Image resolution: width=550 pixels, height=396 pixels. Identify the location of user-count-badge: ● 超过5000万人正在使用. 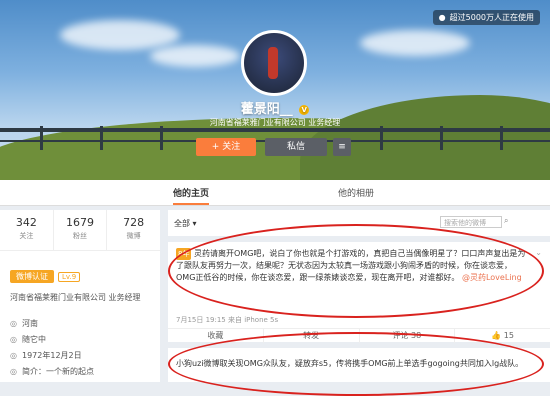
(486, 17).